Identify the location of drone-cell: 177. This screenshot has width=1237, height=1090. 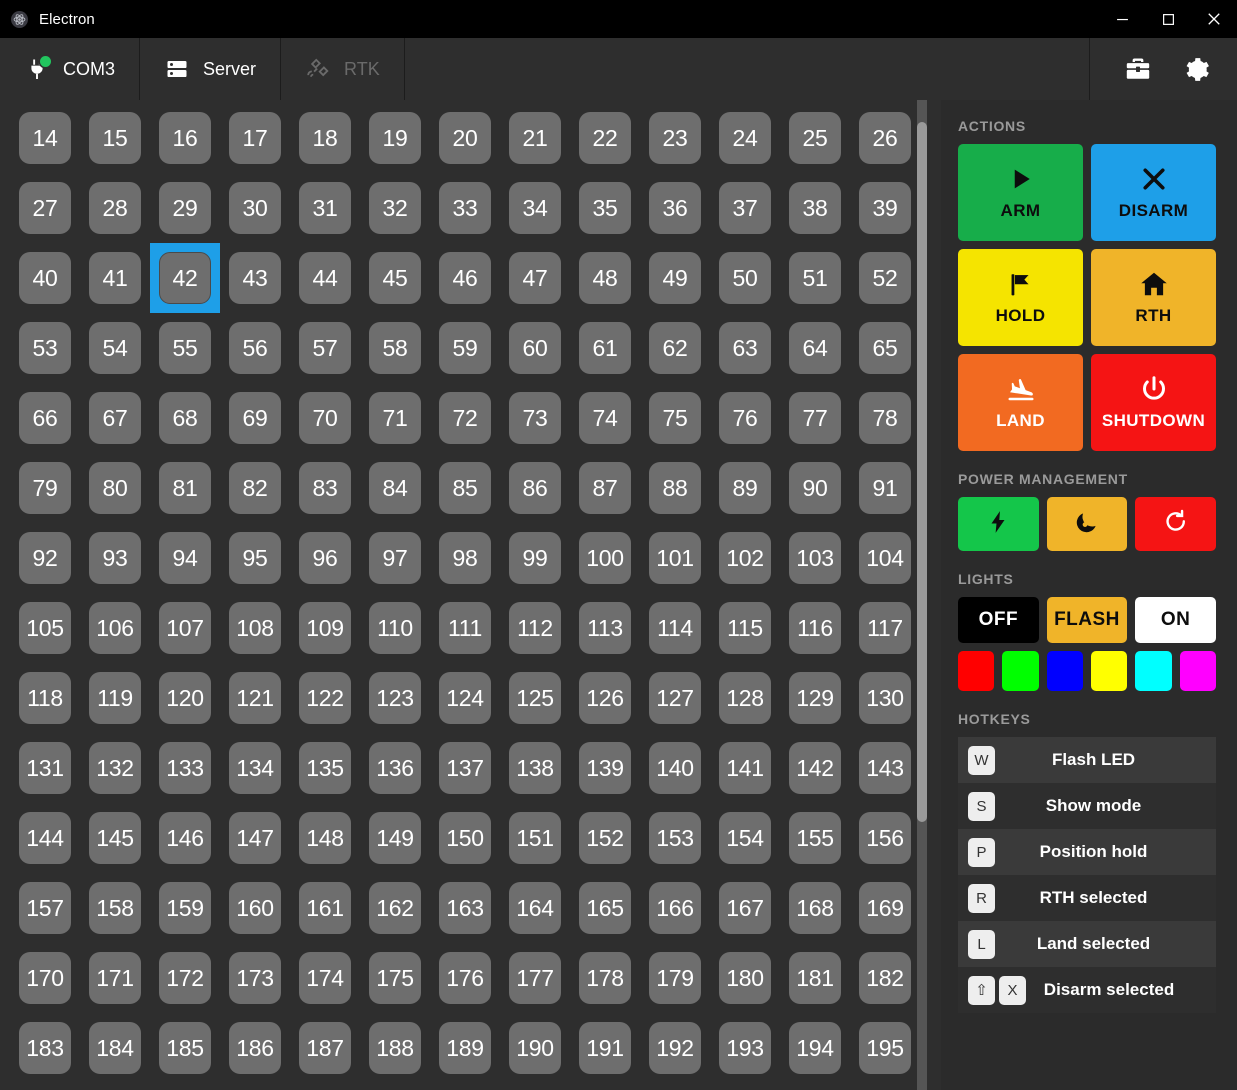
(535, 978).